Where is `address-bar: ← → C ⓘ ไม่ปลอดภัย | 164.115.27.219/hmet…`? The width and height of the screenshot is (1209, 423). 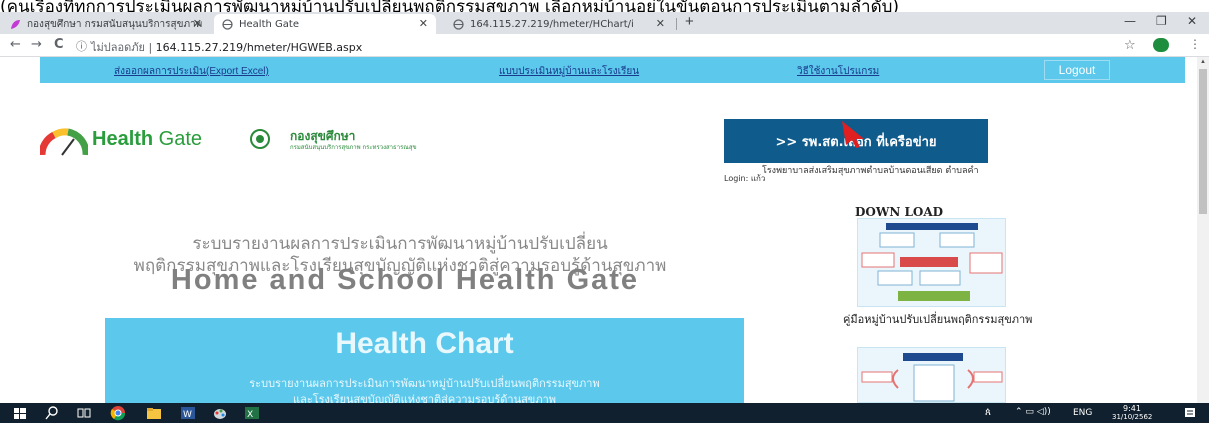
address-bar: ← → C ⓘ ไม่ปลอดภัย | 164.115.27.219/hmet… is located at coordinates (604, 45).